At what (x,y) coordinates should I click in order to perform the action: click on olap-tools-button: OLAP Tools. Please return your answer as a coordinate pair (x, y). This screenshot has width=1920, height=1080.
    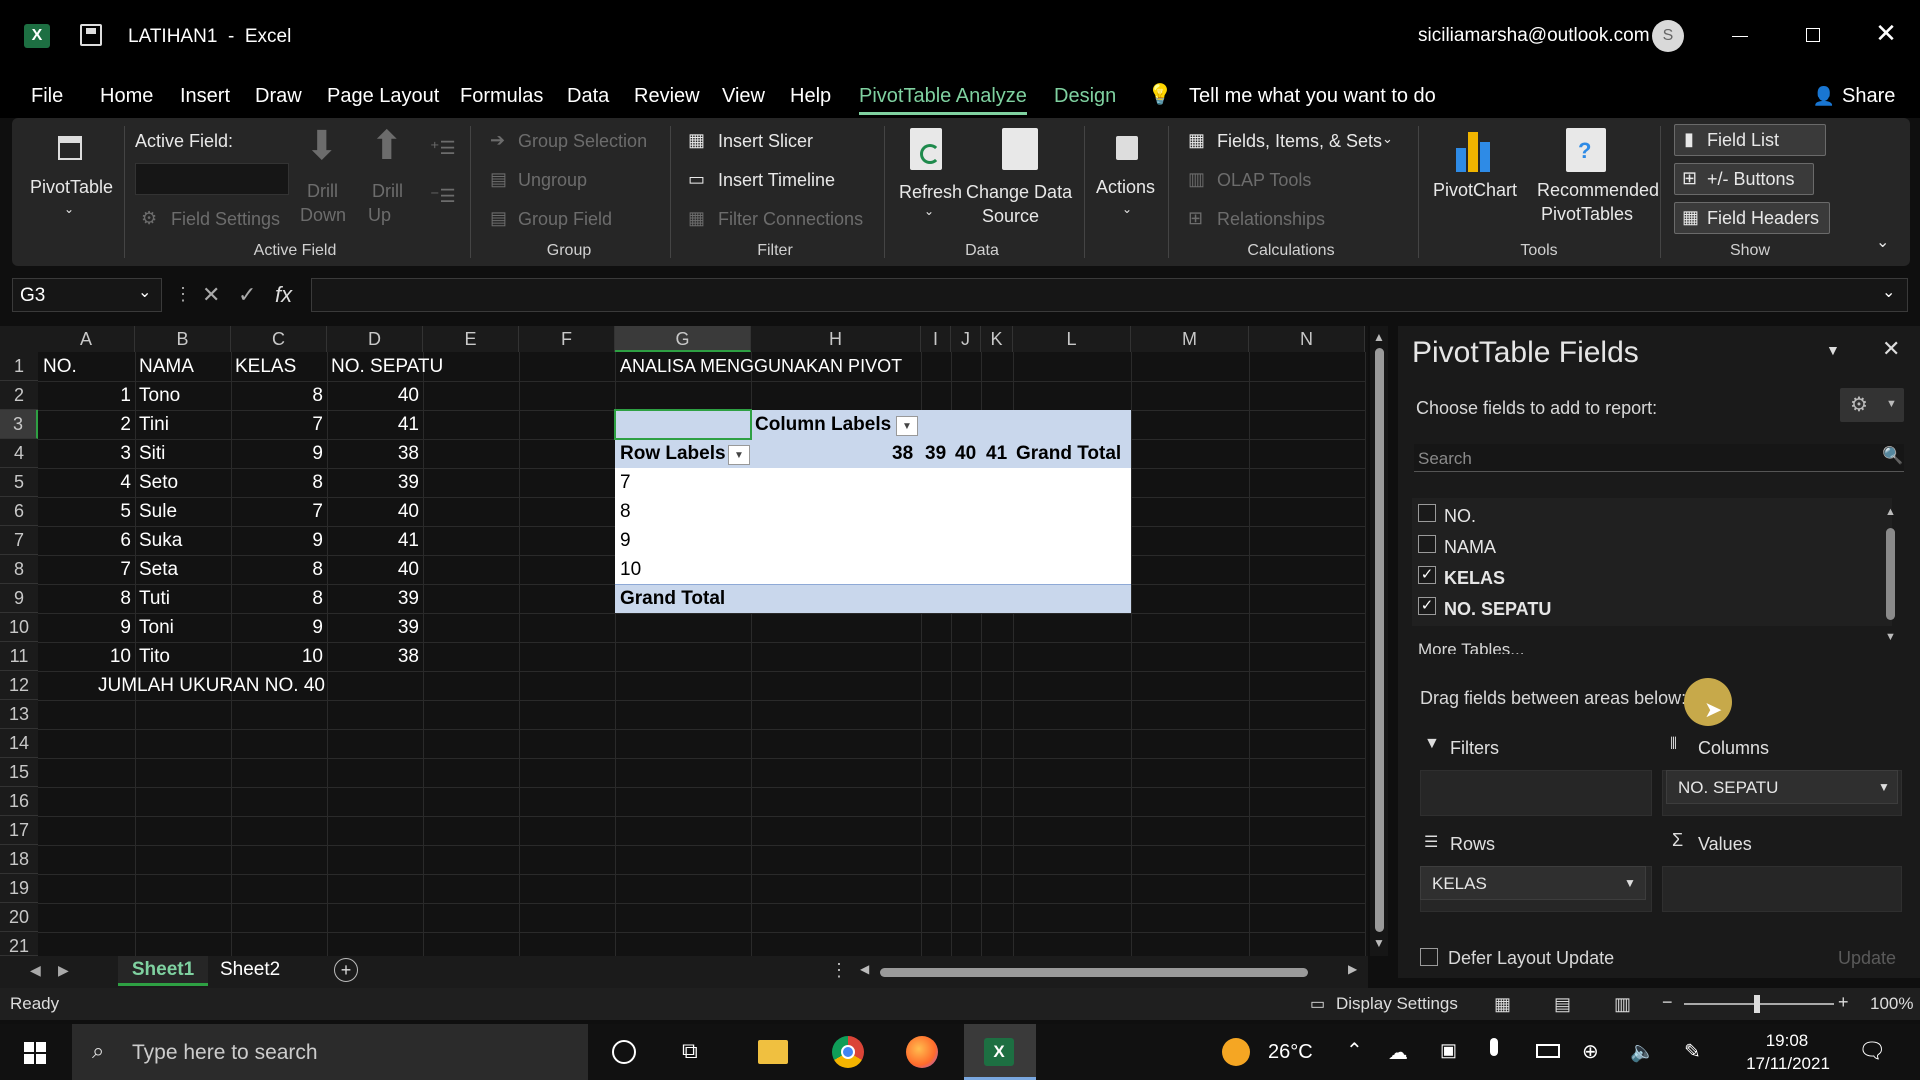
    Looking at the image, I should click on (1264, 180).